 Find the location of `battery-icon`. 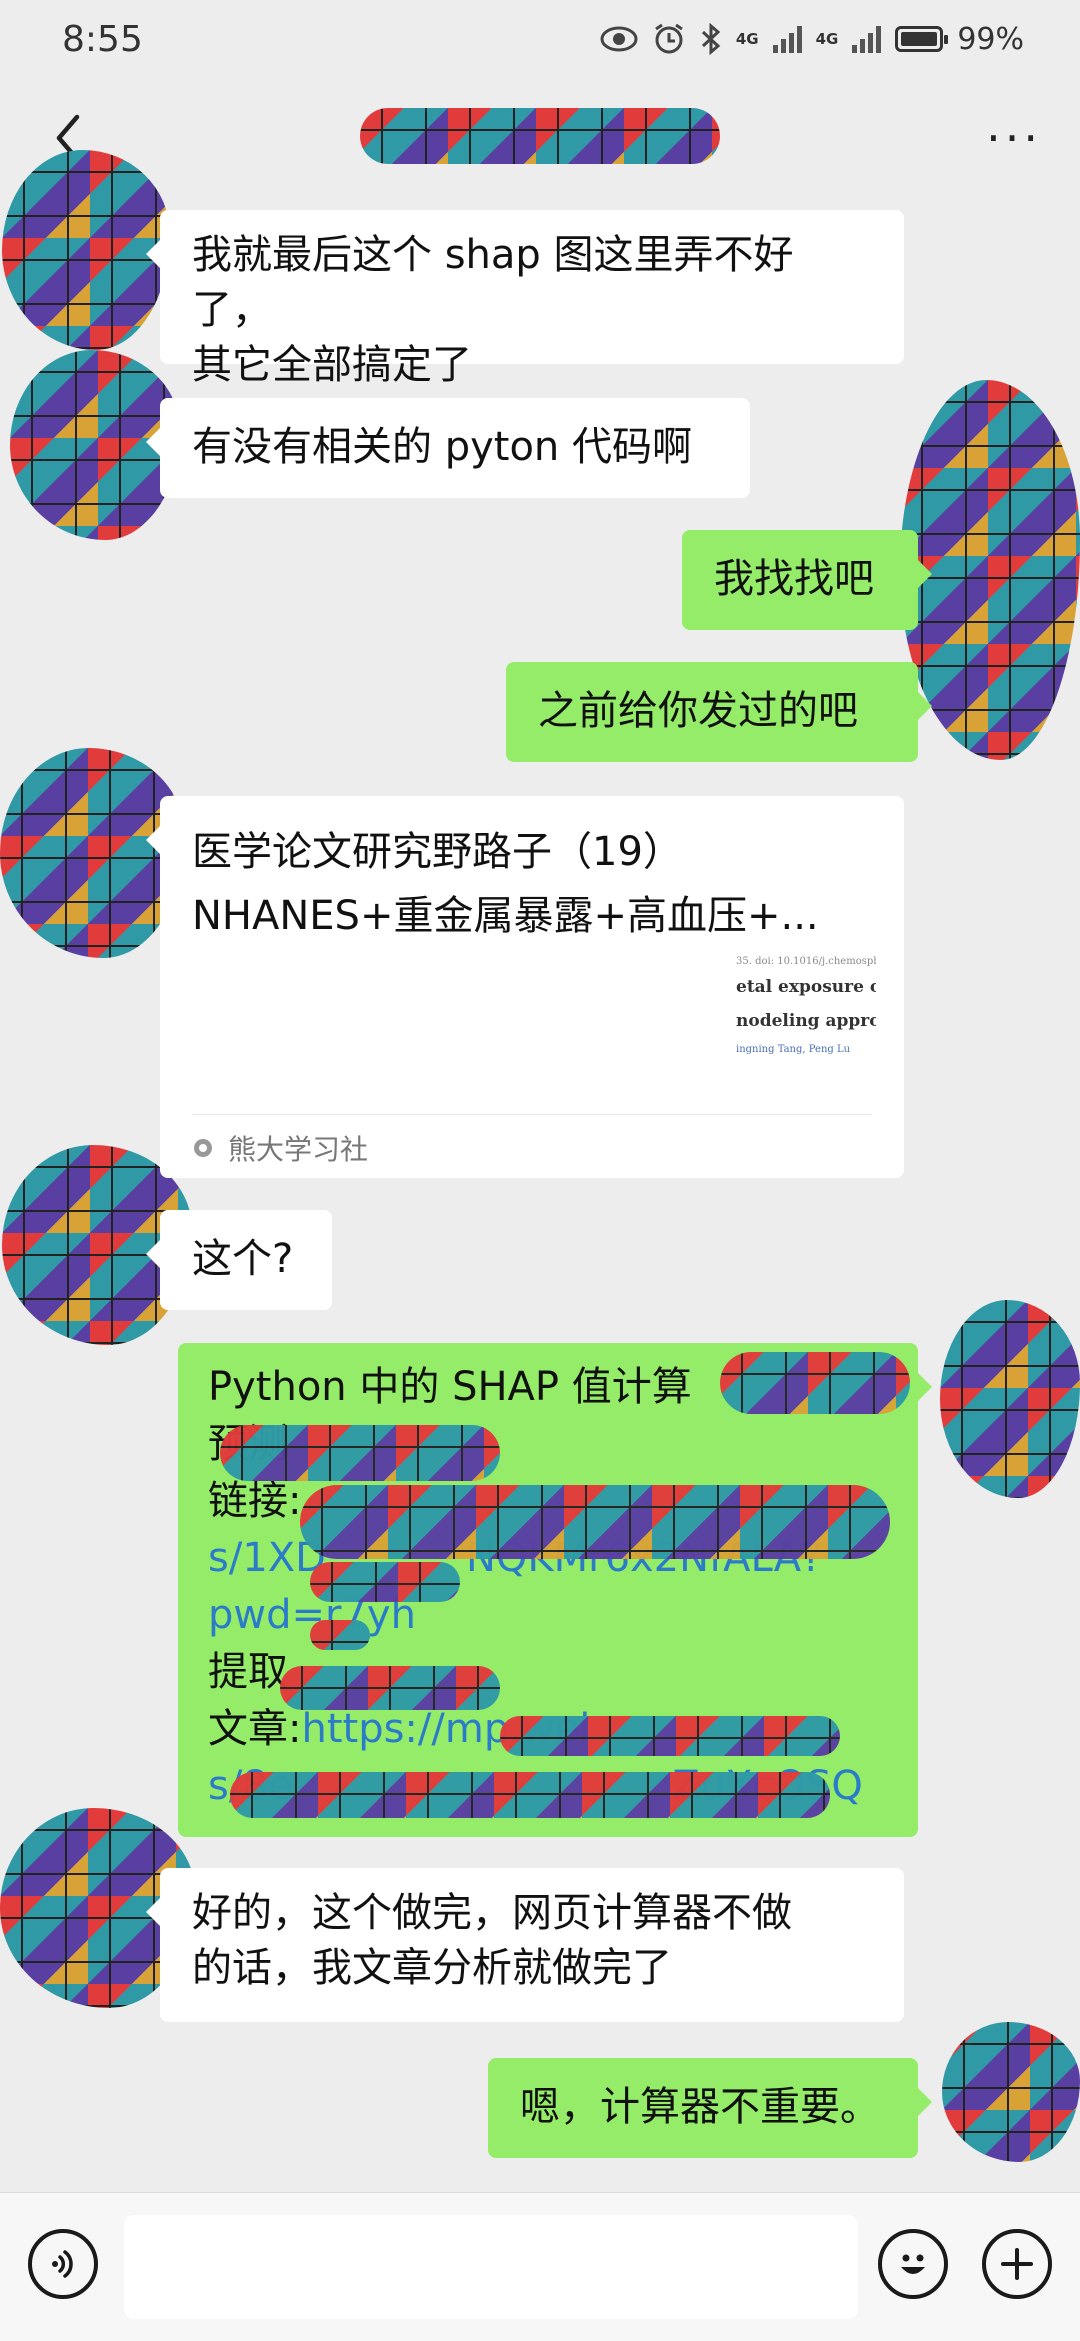

battery-icon is located at coordinates (922, 39).